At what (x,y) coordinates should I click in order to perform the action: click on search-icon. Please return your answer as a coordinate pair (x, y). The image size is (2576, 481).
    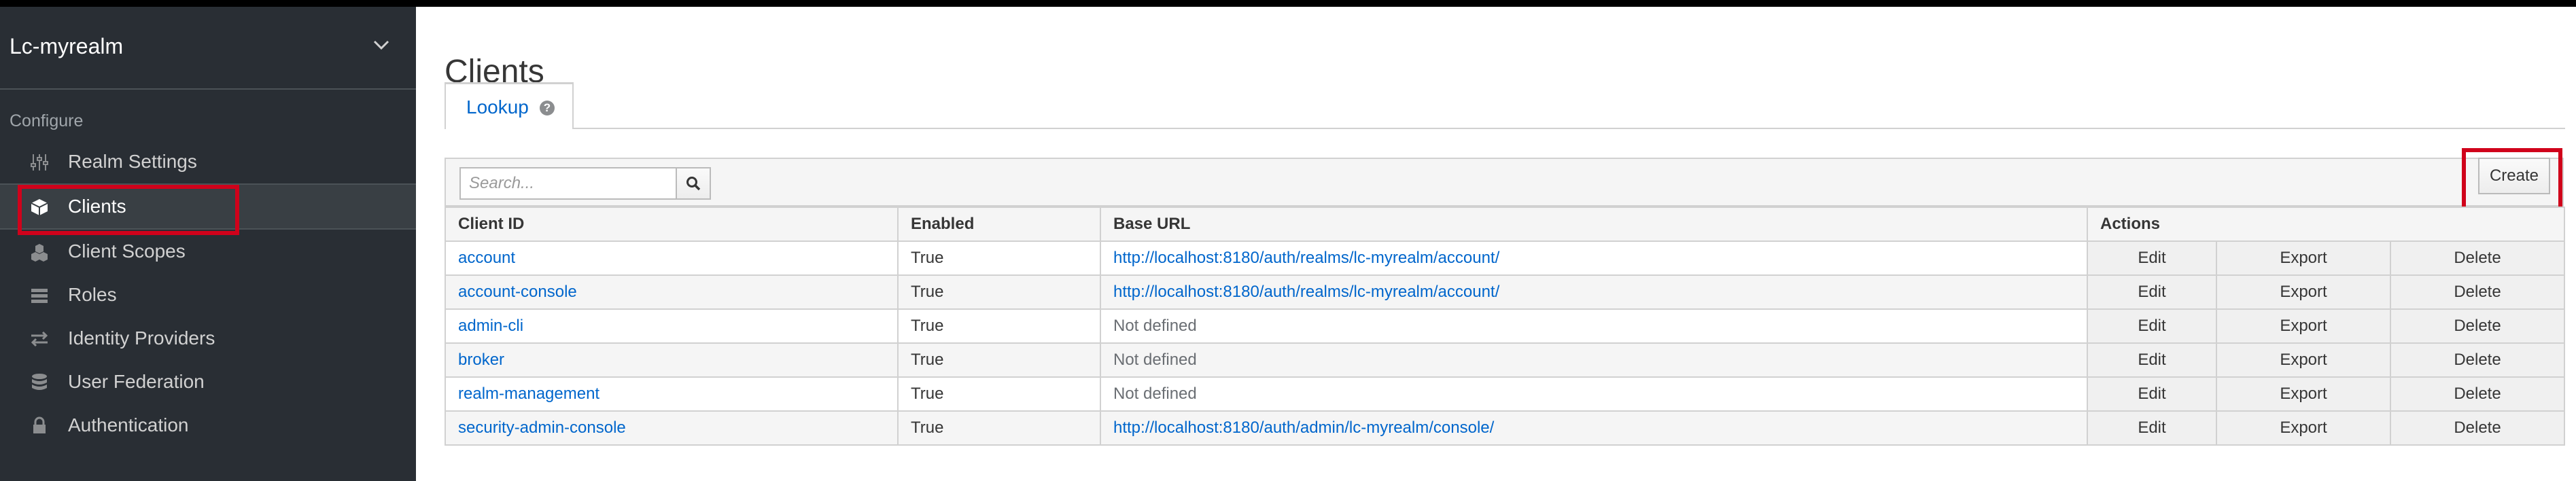
    Looking at the image, I should click on (693, 184).